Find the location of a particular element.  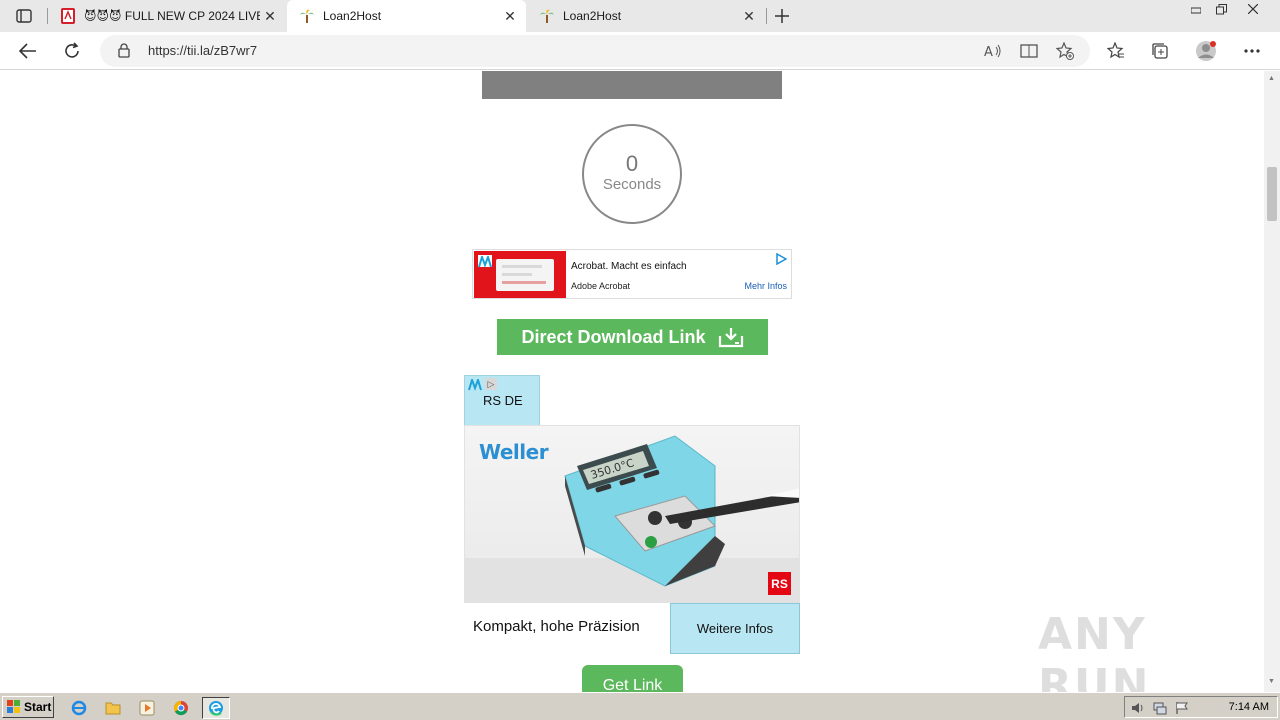

address-bar: https://tii.la/zB7wr7 A is located at coordinates (595, 51).